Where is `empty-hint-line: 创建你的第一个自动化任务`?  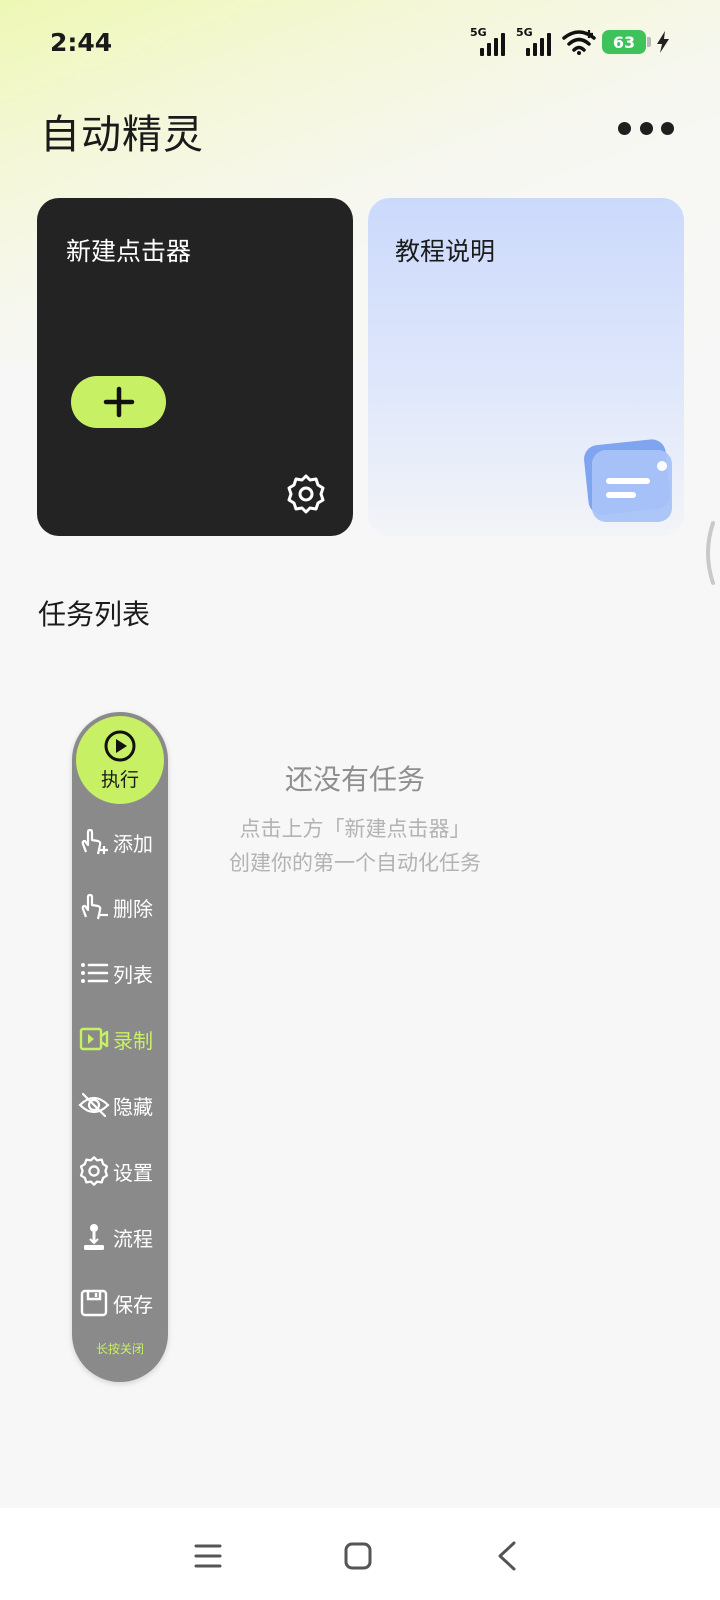 empty-hint-line: 创建你的第一个自动化任务 is located at coordinates (355, 863).